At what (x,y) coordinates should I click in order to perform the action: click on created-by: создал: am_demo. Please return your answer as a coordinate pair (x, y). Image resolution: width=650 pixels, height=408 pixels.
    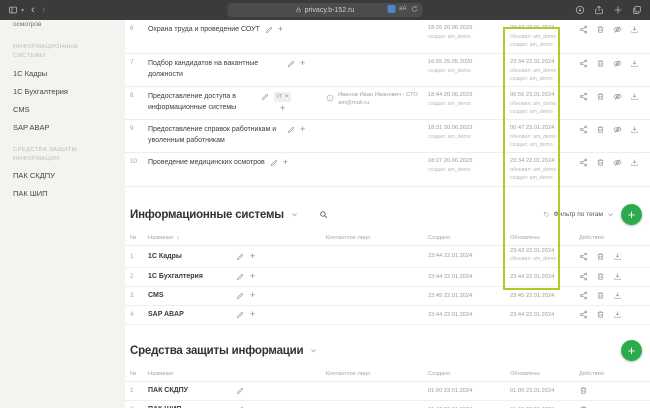
    Looking at the image, I should click on (449, 71).